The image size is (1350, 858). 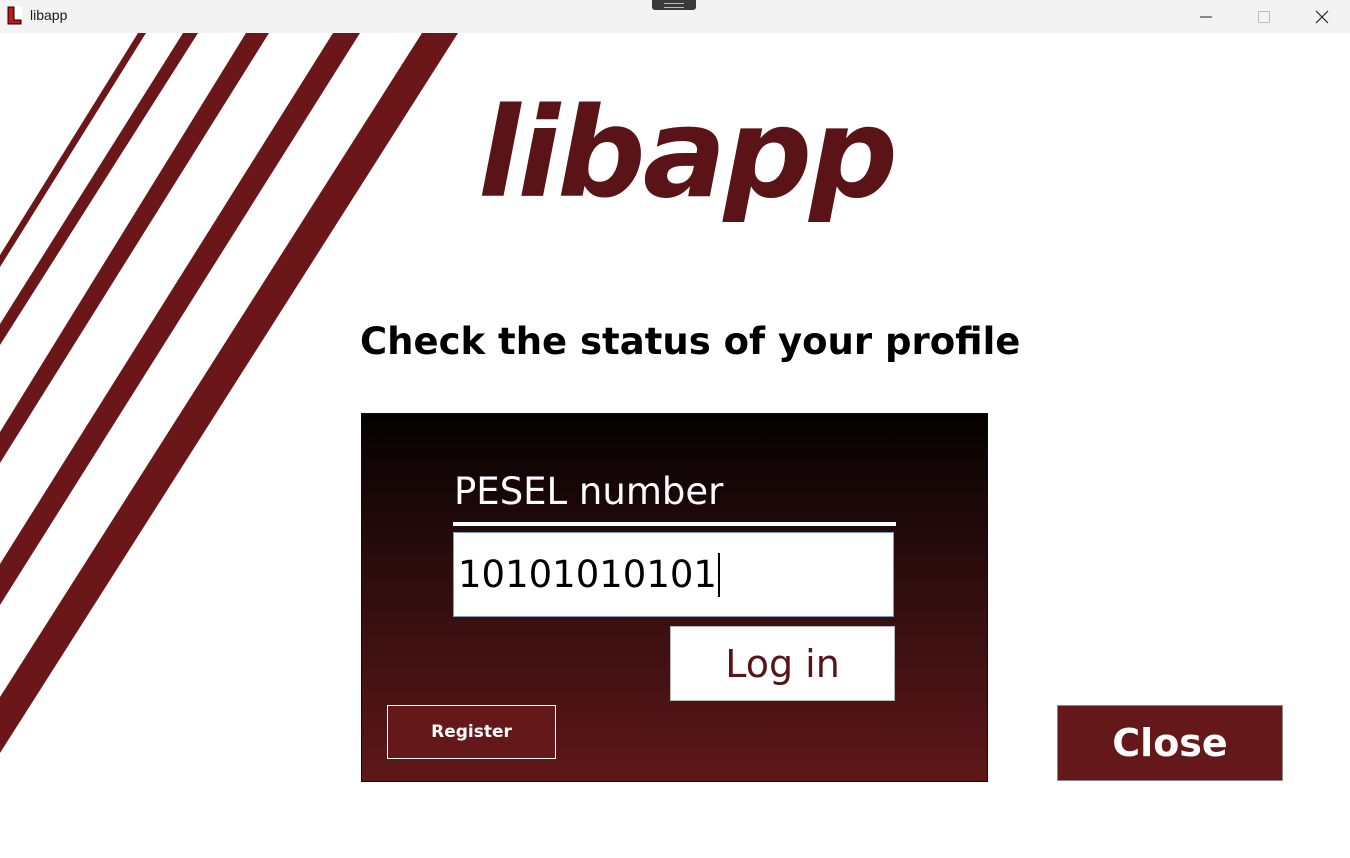 I want to click on close-icon, so click(x=1322, y=16).